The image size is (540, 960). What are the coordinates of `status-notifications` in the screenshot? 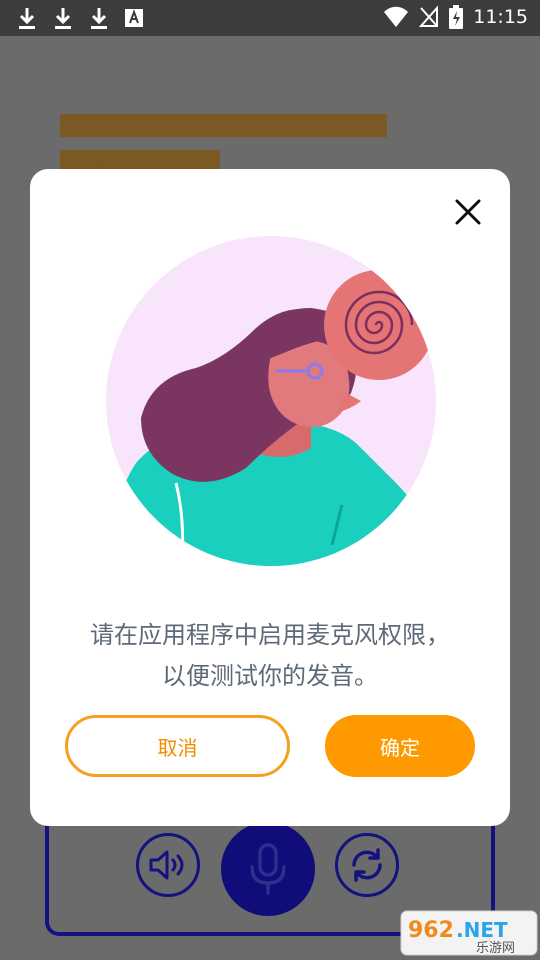 It's located at (80, 18).